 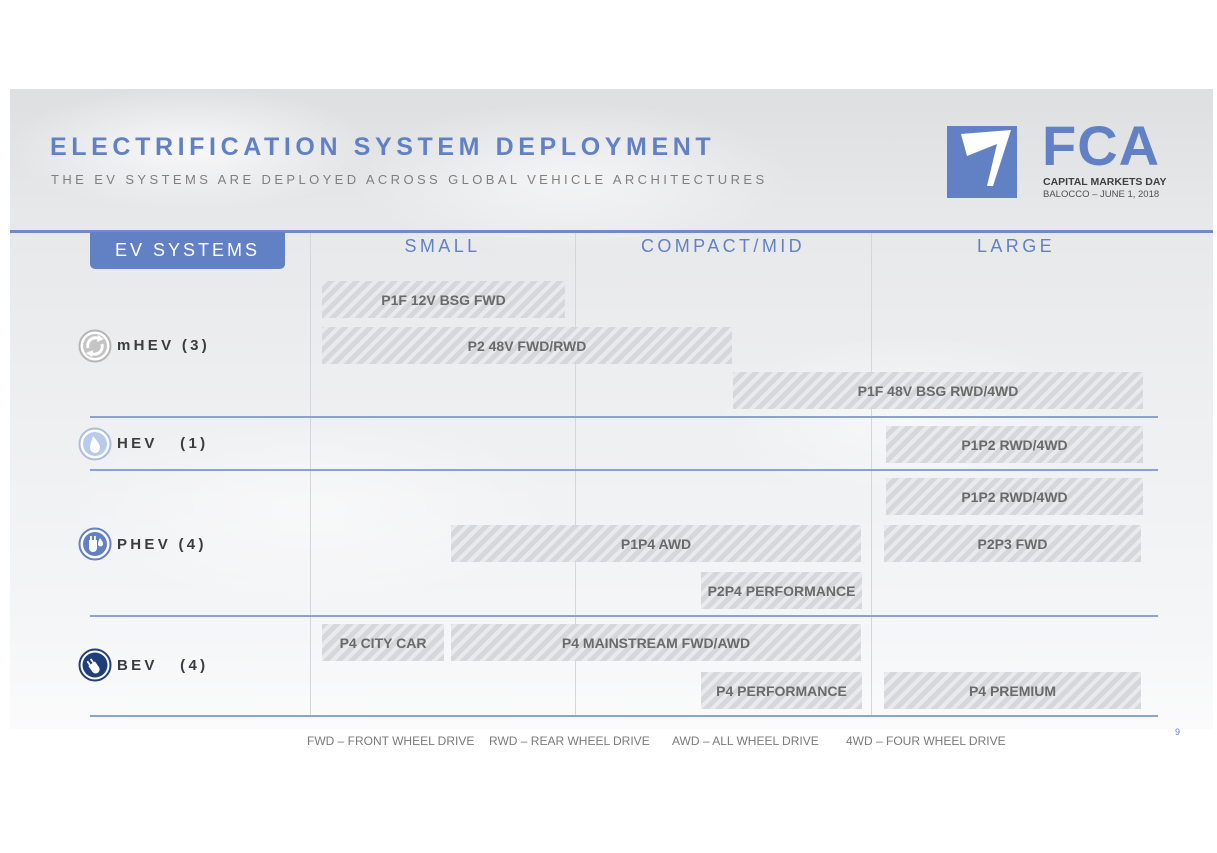 I want to click on system-bar-p4-city-car: P4 CITY CAR, so click(x=383, y=642).